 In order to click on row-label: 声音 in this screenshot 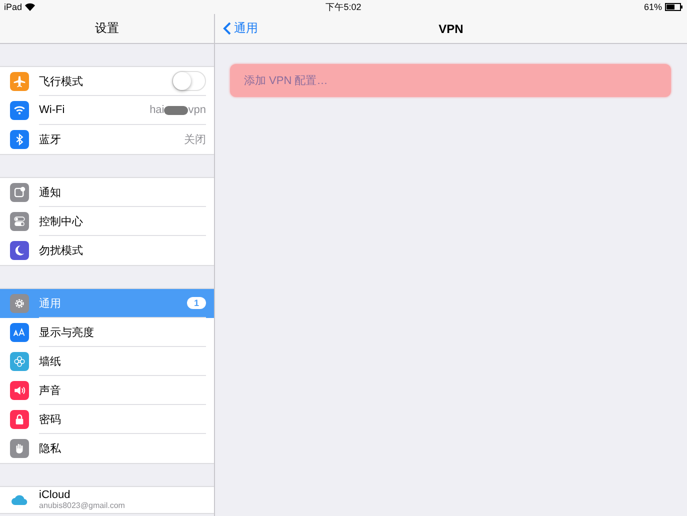, I will do `click(50, 391)`.